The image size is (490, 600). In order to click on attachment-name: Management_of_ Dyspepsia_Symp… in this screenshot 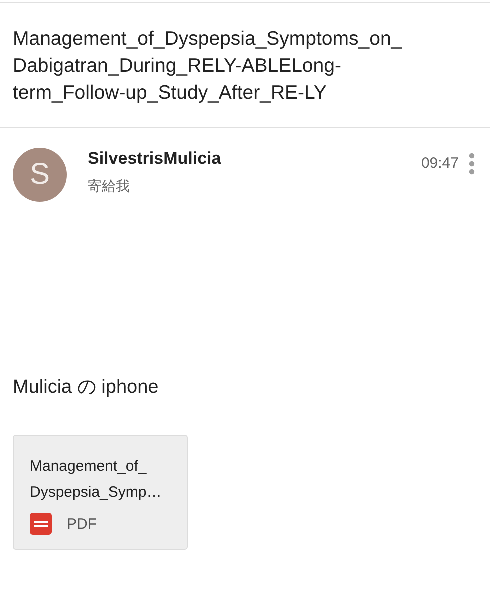, I will do `click(96, 480)`.